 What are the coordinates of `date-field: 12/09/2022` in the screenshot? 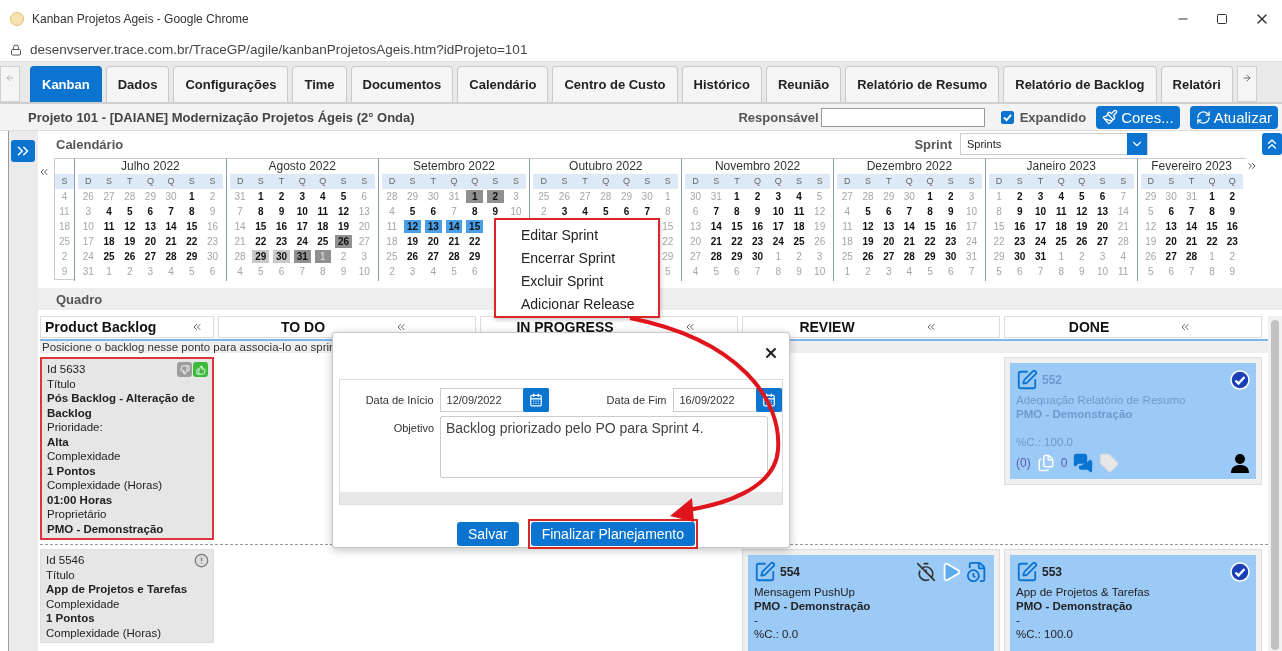 It's located at (494, 400).